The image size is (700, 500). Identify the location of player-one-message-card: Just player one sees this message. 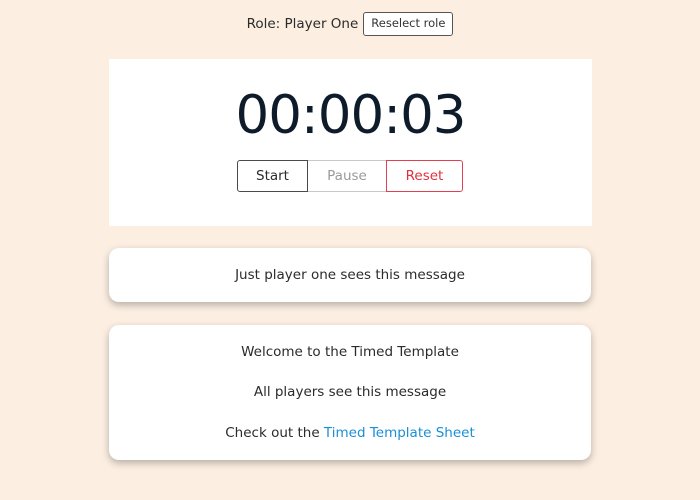
(350, 275).